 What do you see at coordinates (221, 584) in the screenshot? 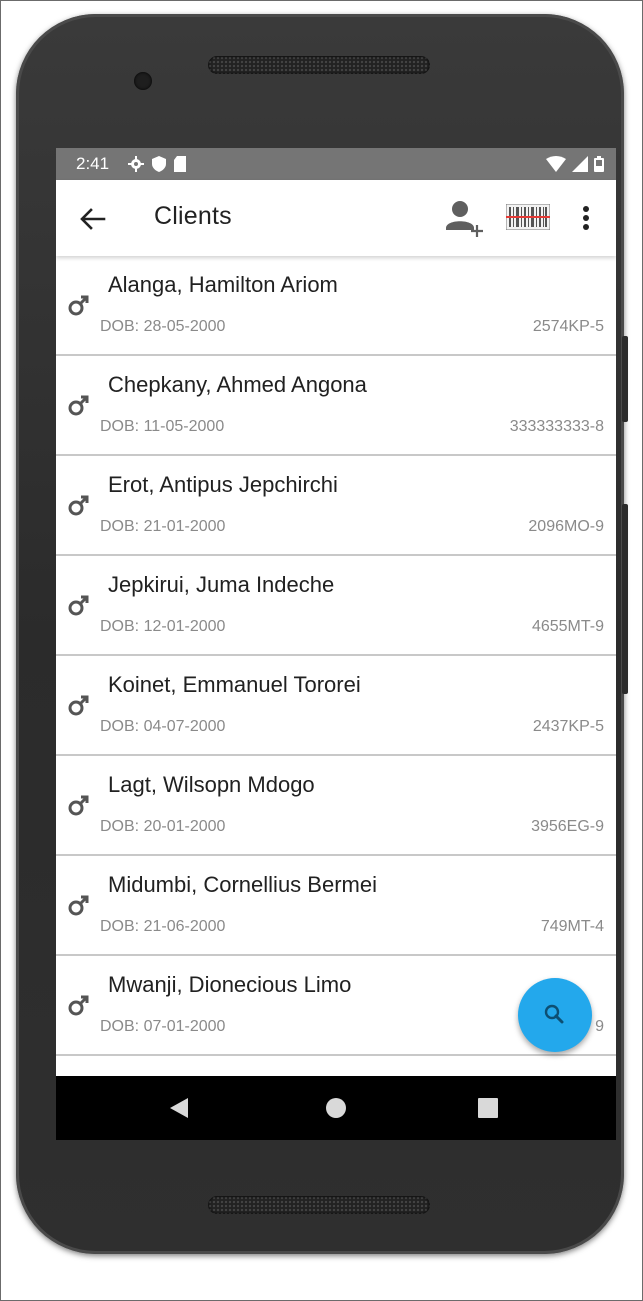
I see `client-name: Jepkirui, Juma Indeche` at bounding box center [221, 584].